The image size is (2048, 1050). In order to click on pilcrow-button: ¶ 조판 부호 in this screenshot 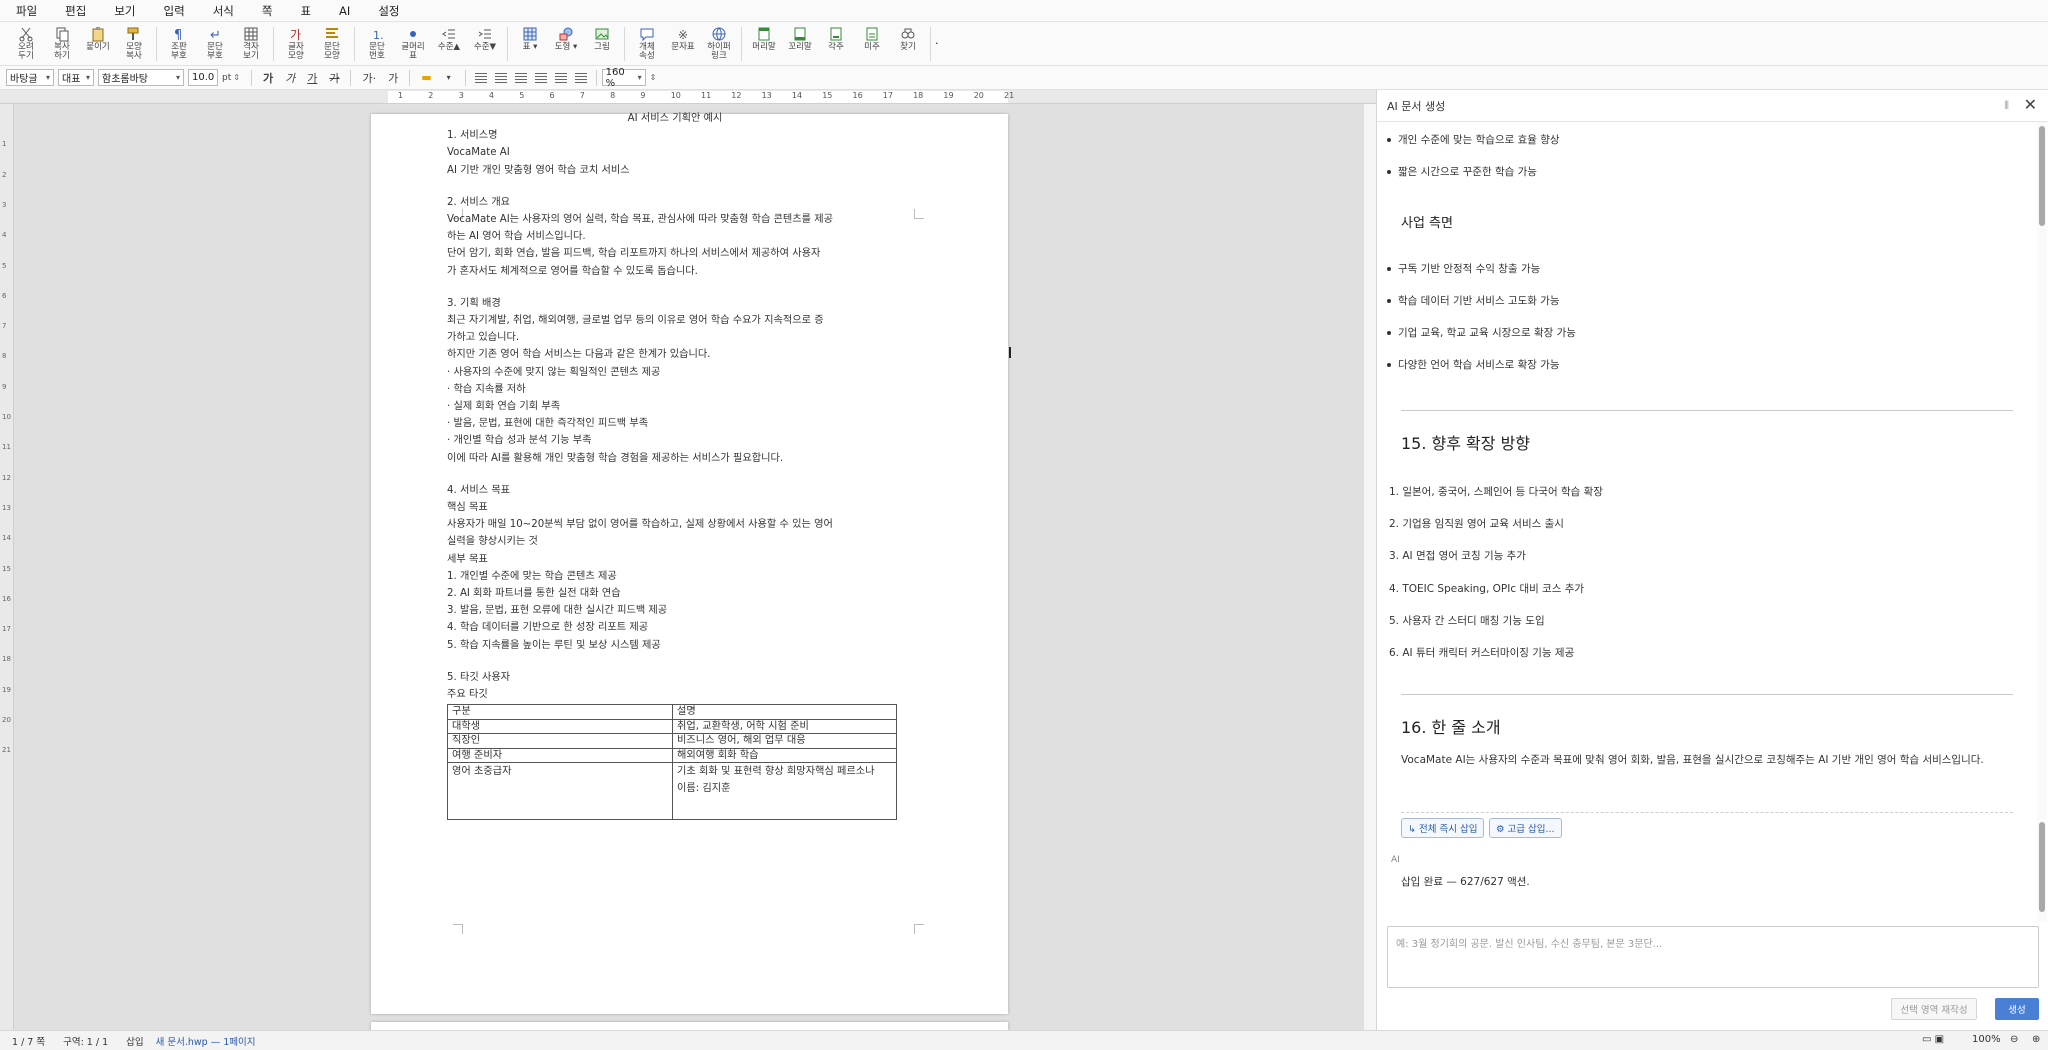, I will do `click(179, 44)`.